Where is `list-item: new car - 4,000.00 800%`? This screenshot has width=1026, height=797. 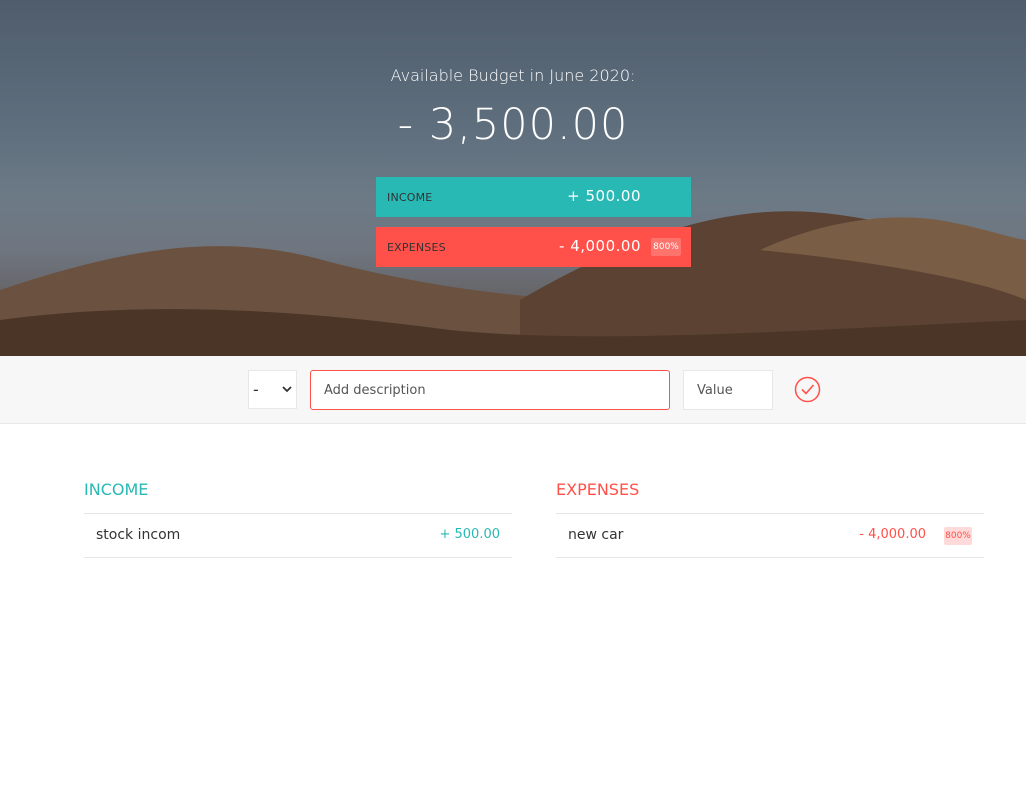
list-item: new car - 4,000.00 800% is located at coordinates (770, 535).